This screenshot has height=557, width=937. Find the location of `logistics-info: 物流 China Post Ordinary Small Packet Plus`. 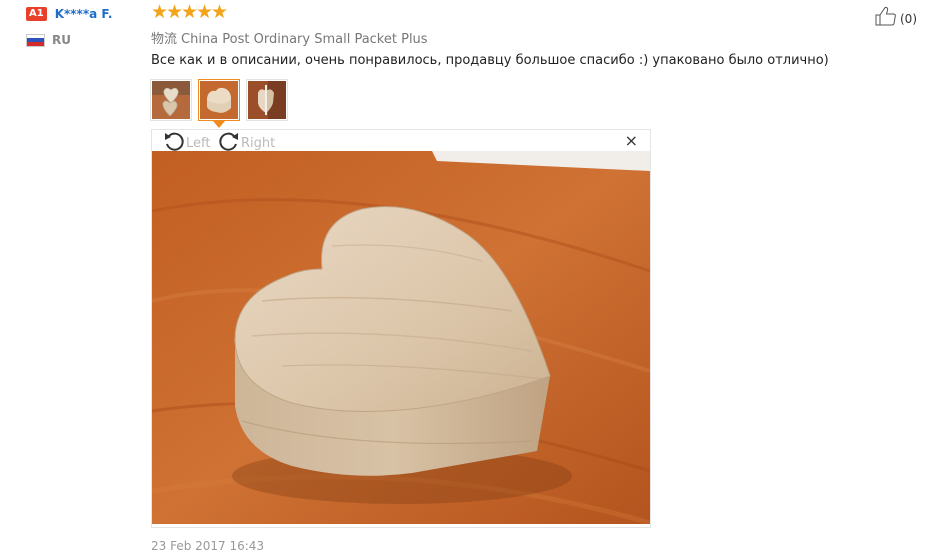

logistics-info: 物流 China Post Ordinary Small Packet Plus is located at coordinates (289, 37).